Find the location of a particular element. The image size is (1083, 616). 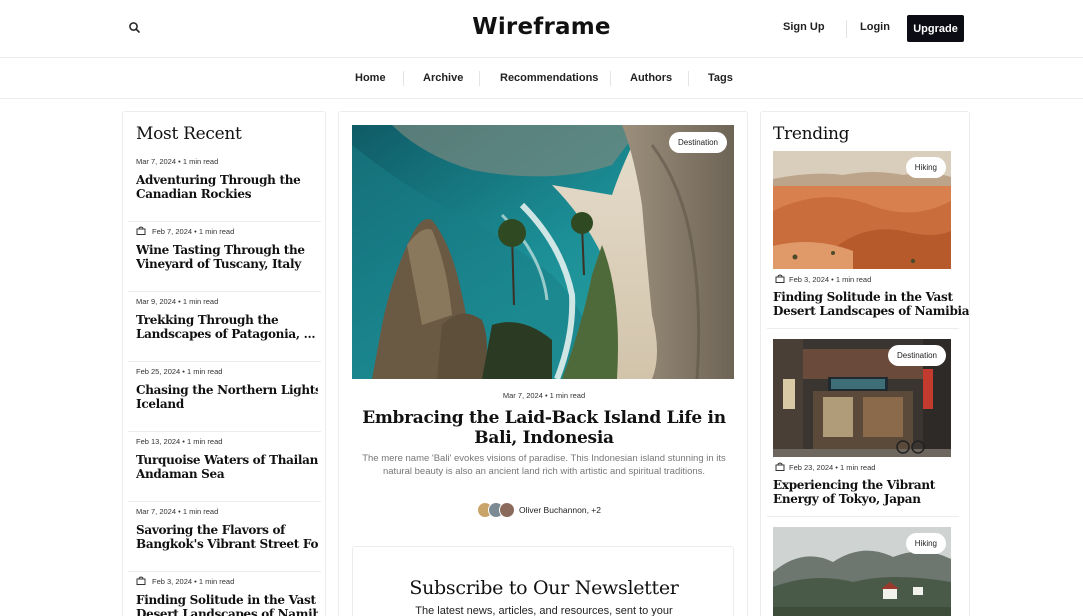

post-title: Adventuring Through the Canadian Rockies is located at coordinates (218, 187).